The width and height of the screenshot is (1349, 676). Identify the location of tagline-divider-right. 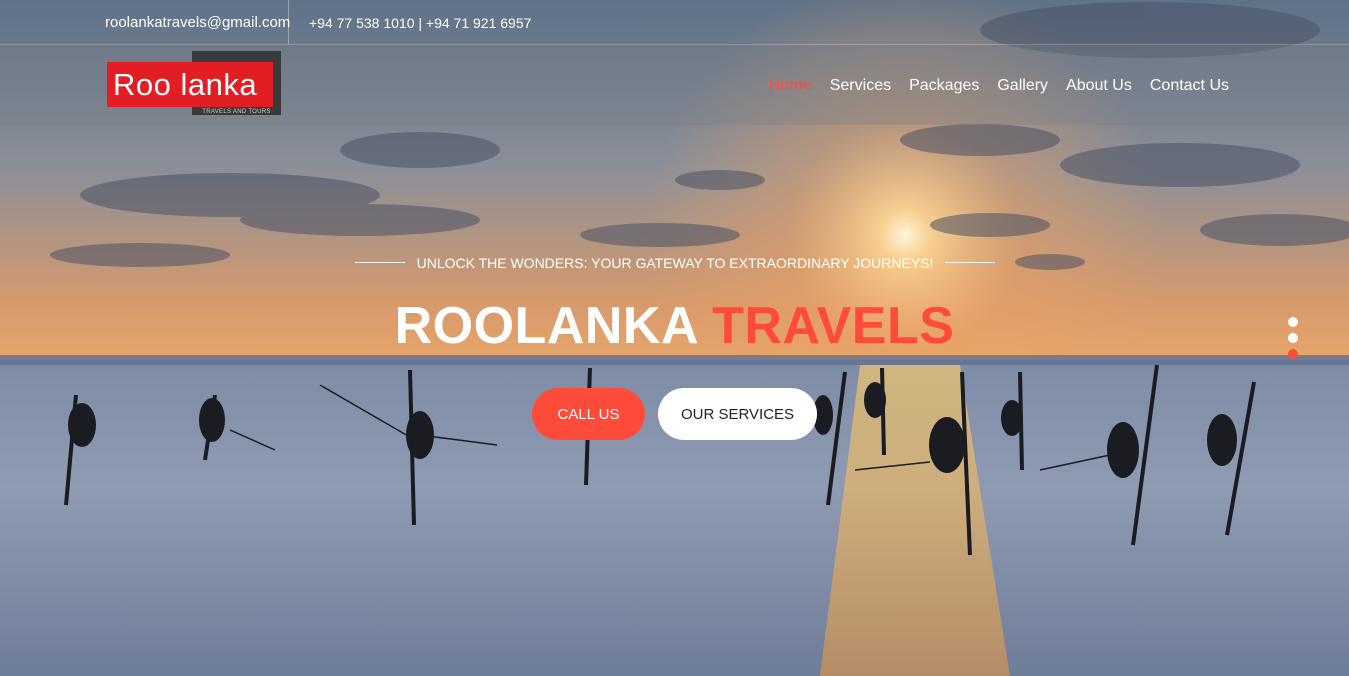
(970, 262).